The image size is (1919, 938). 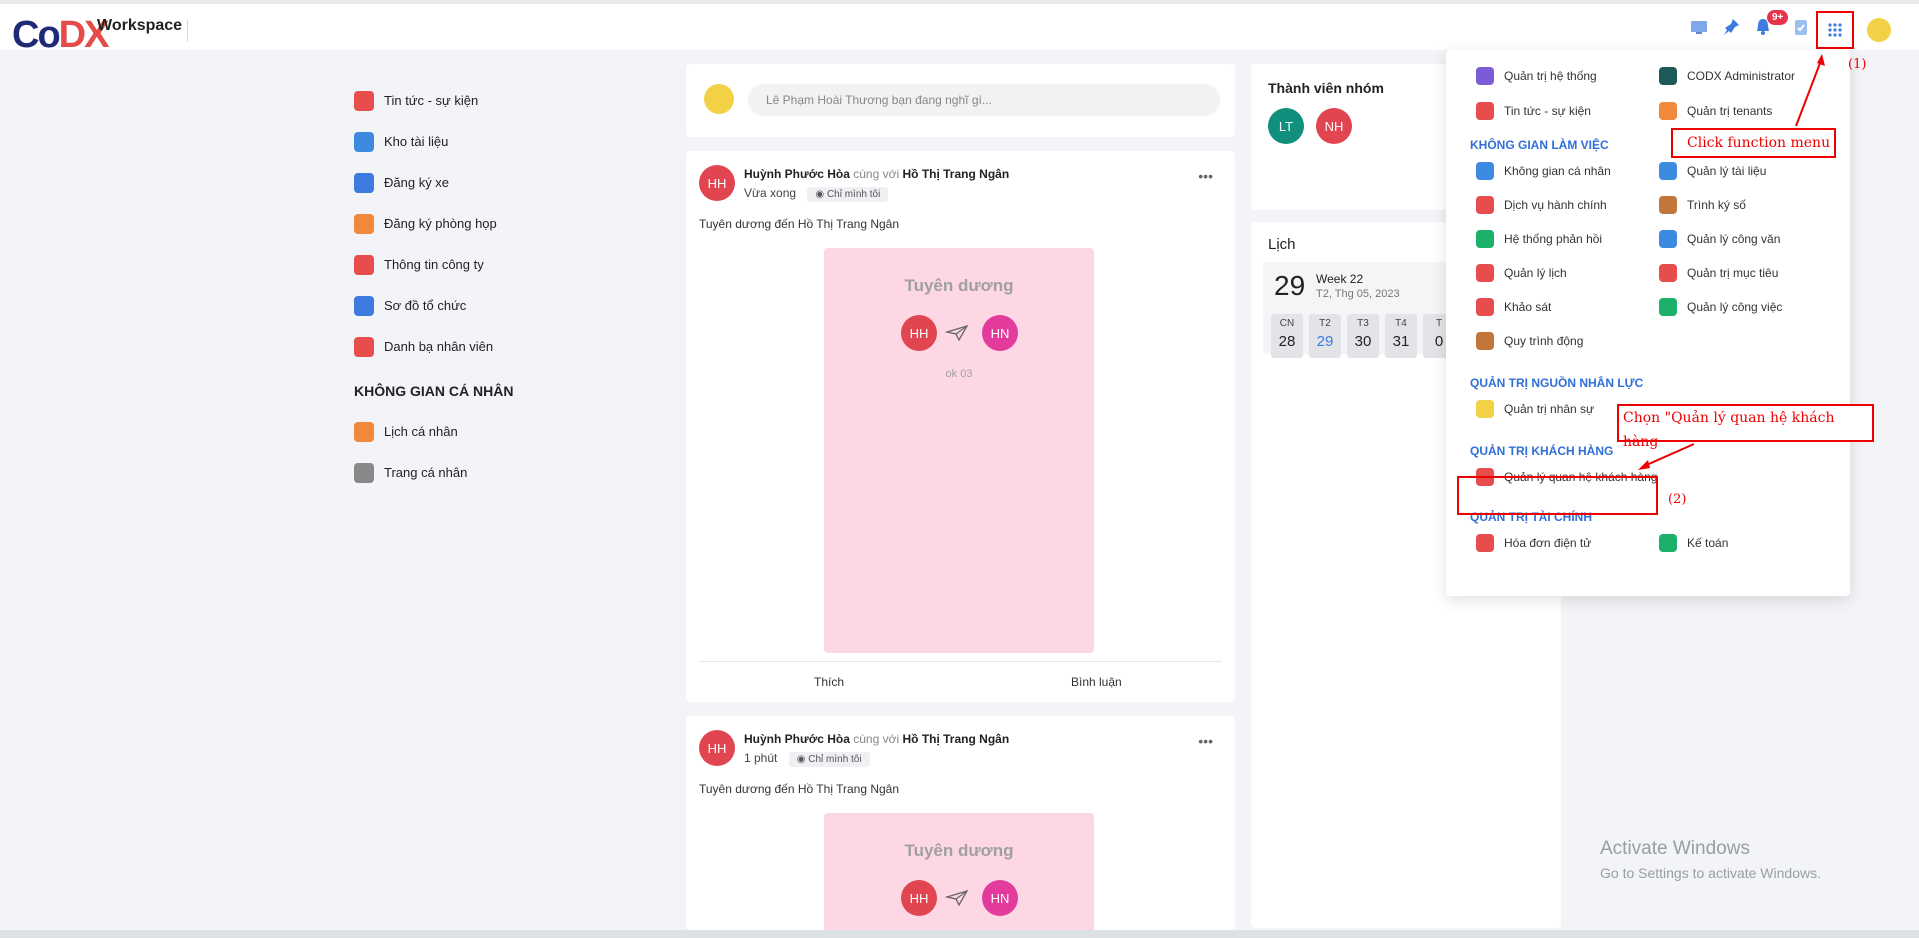 What do you see at coordinates (1879, 30) in the screenshot?
I see `user-avatar-icon` at bounding box center [1879, 30].